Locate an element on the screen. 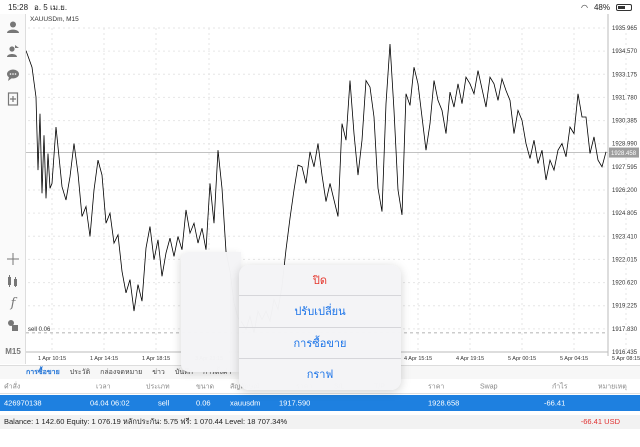  price-label: 1922.015 is located at coordinates (625, 260).